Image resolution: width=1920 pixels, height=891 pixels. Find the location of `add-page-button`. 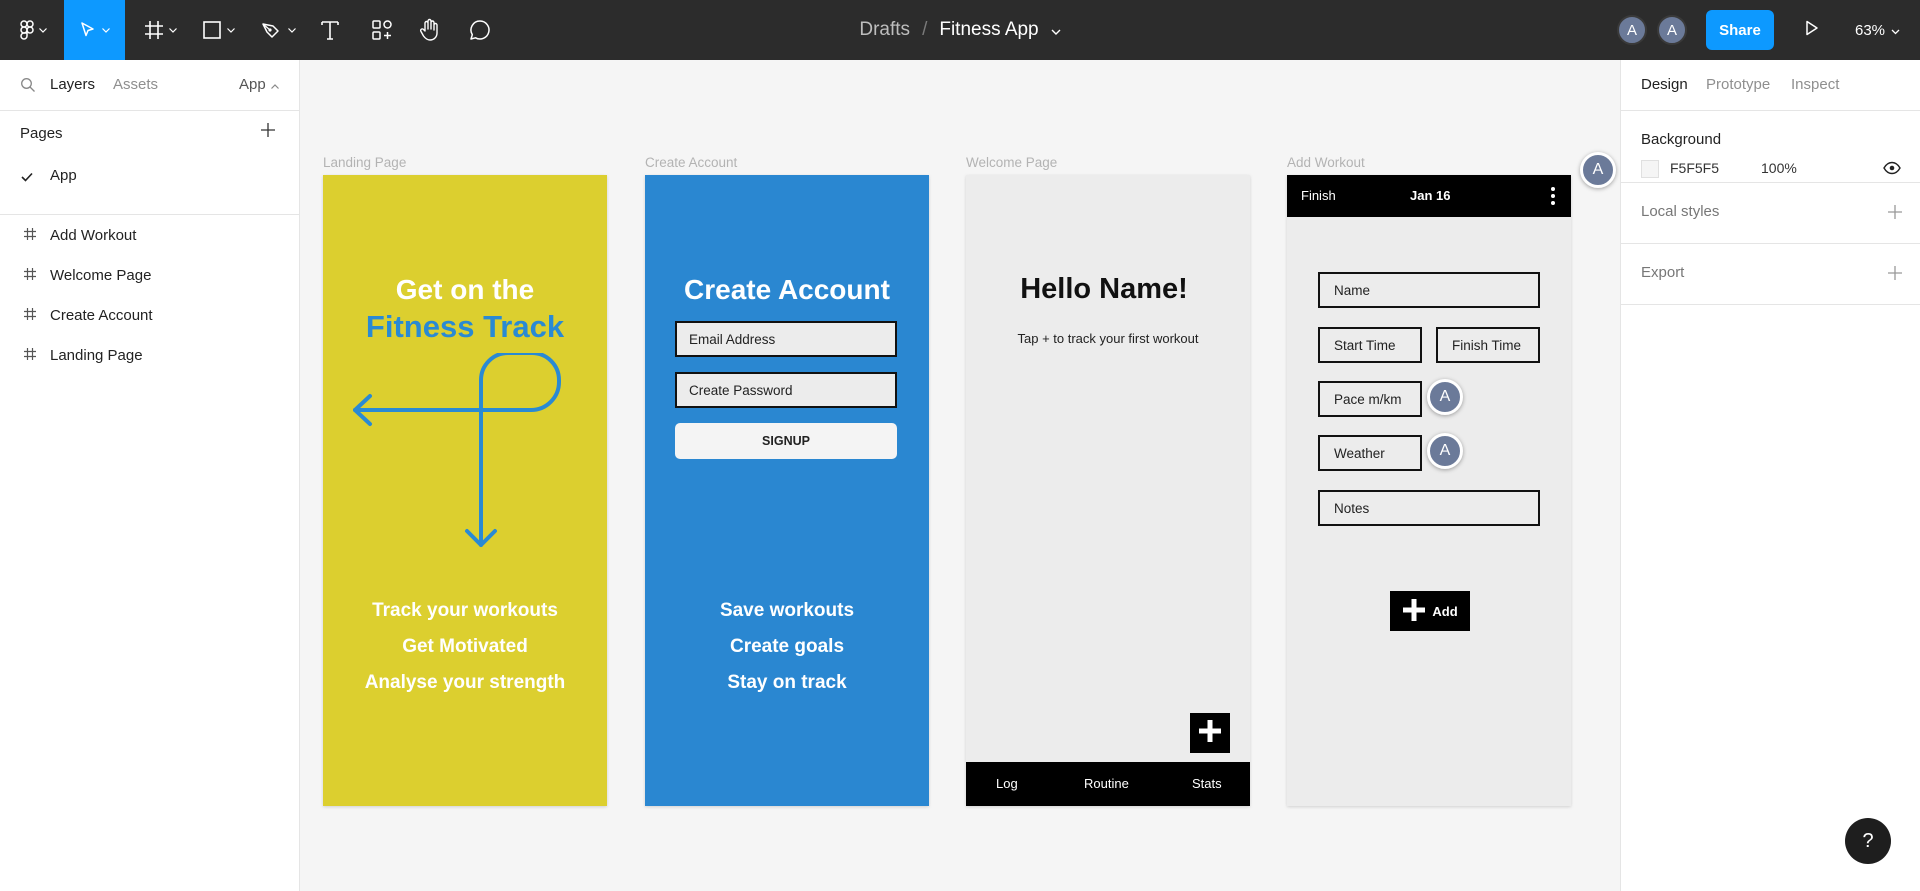

add-page-button is located at coordinates (270, 132).